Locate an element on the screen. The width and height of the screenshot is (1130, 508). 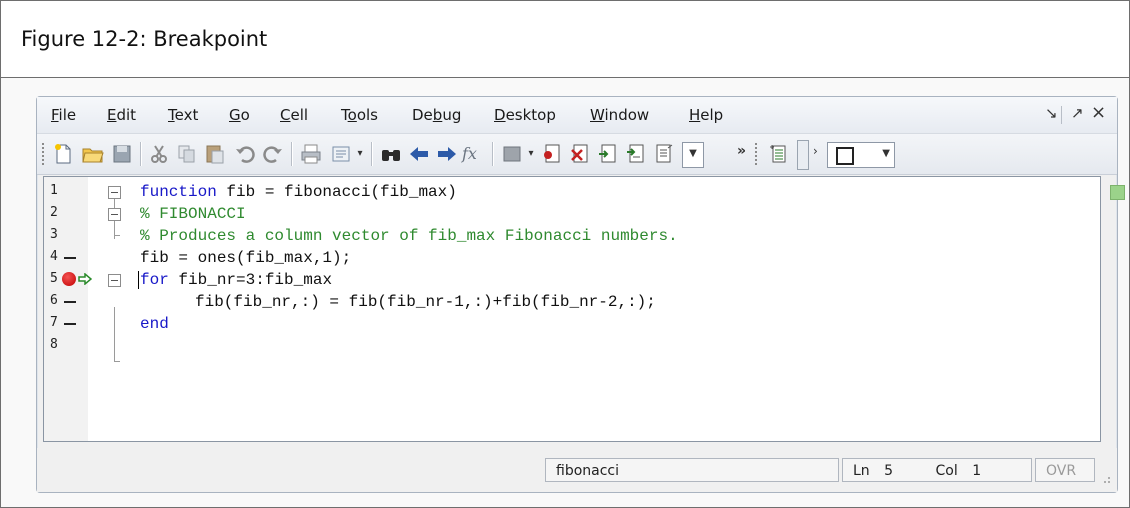
print-icon is located at coordinates (311, 154).